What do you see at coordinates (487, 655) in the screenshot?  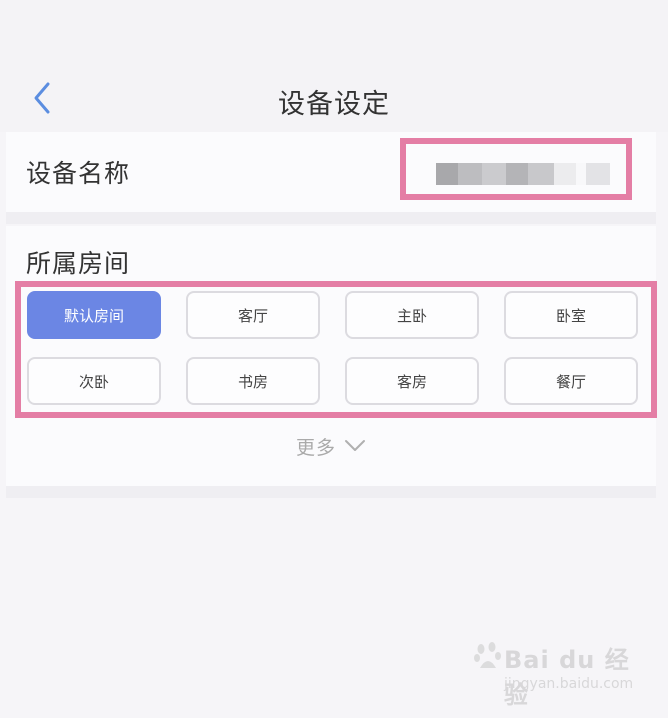 I see `paw-logo-icon` at bounding box center [487, 655].